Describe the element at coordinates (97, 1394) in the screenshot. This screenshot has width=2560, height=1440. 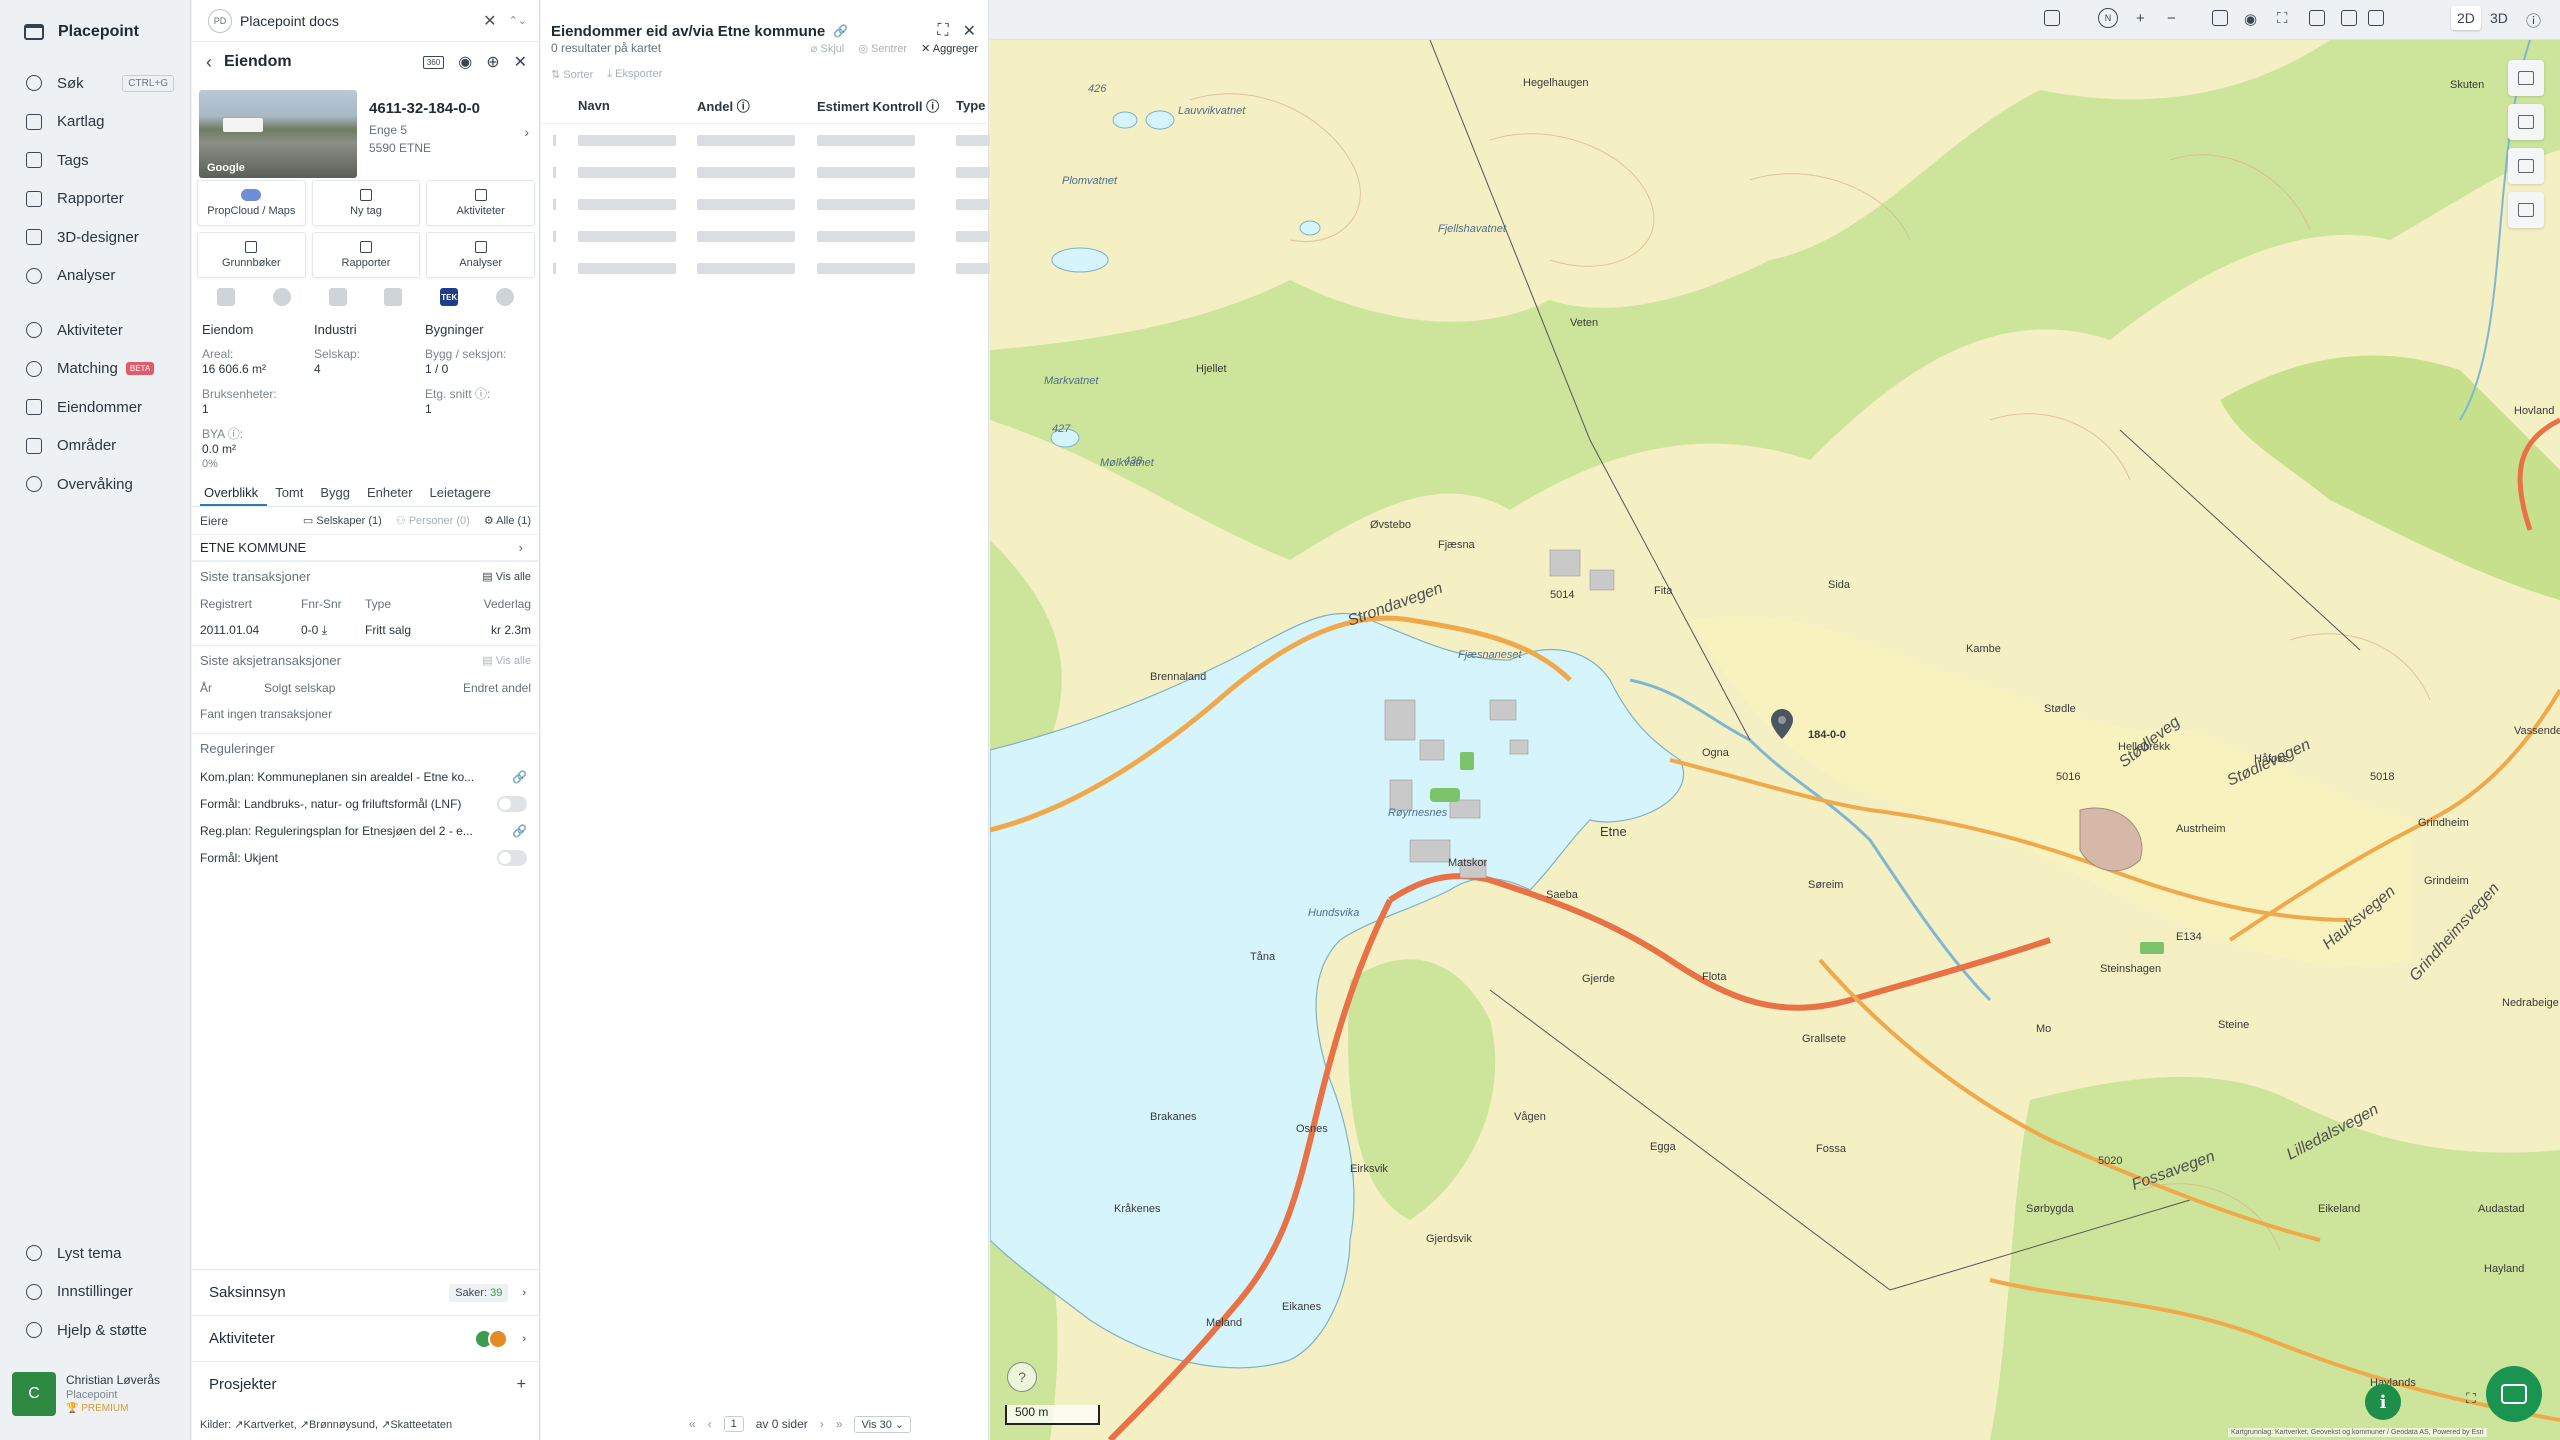
I see `user-card: C Christian Løverås Placepoint 🏆 PREMIUM` at that location.